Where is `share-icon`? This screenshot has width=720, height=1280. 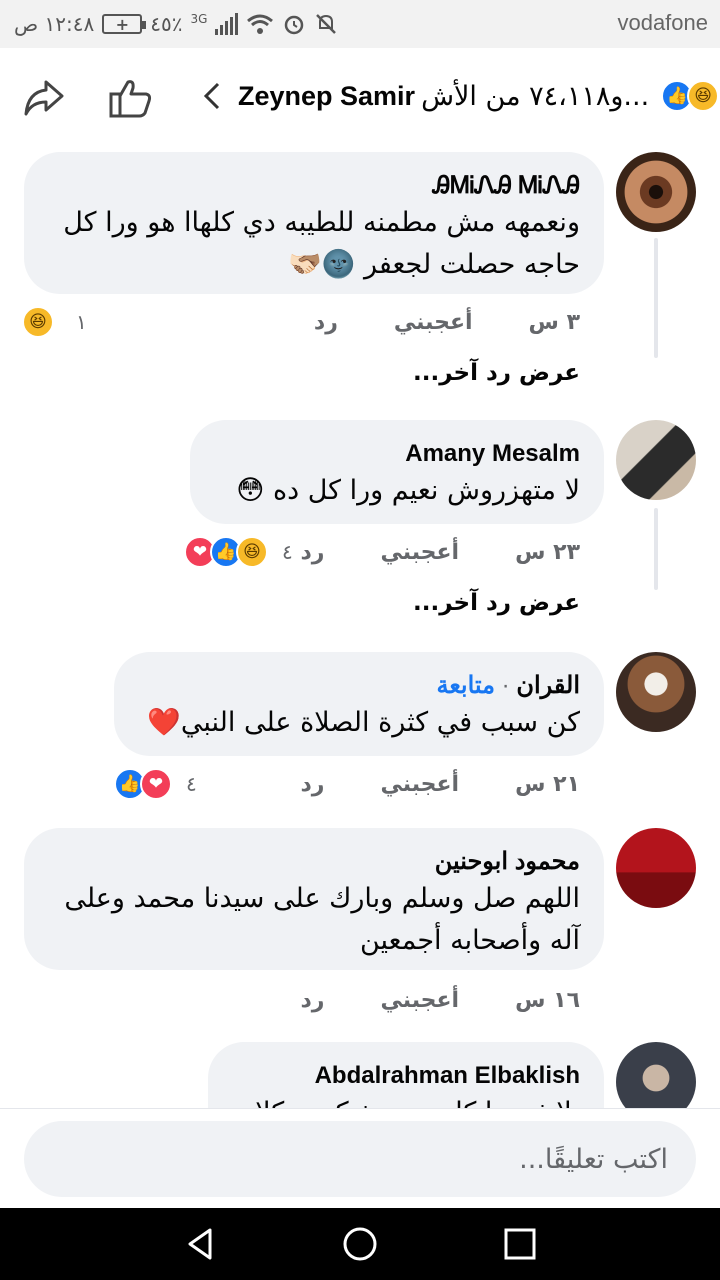
share-icon is located at coordinates (44, 98).